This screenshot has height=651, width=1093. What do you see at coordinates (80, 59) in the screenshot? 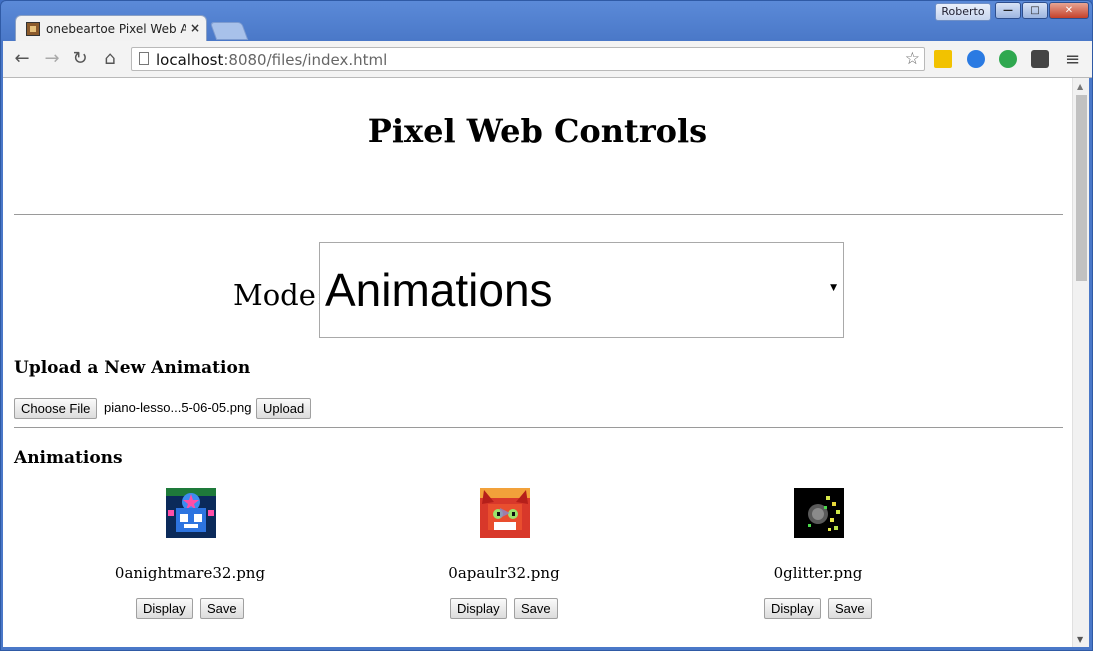
I see `reload-icon: ↻` at bounding box center [80, 59].